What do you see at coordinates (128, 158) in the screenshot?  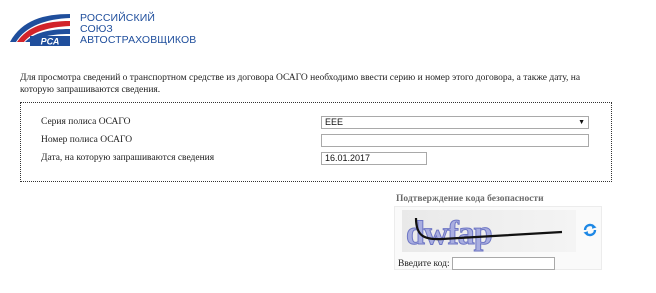 I see `date-label: Дата, на которую запрашиваются сведения` at bounding box center [128, 158].